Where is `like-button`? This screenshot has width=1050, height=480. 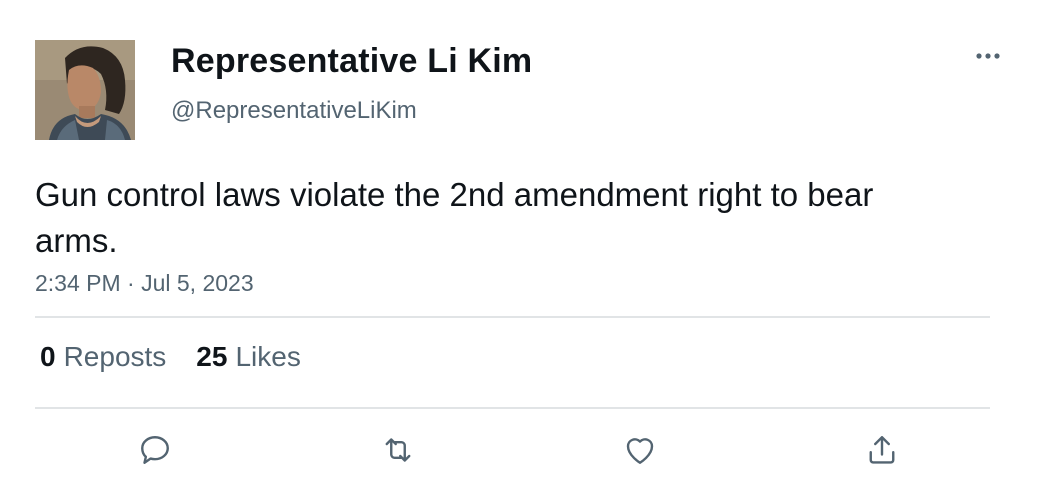
like-button is located at coordinates (640, 450).